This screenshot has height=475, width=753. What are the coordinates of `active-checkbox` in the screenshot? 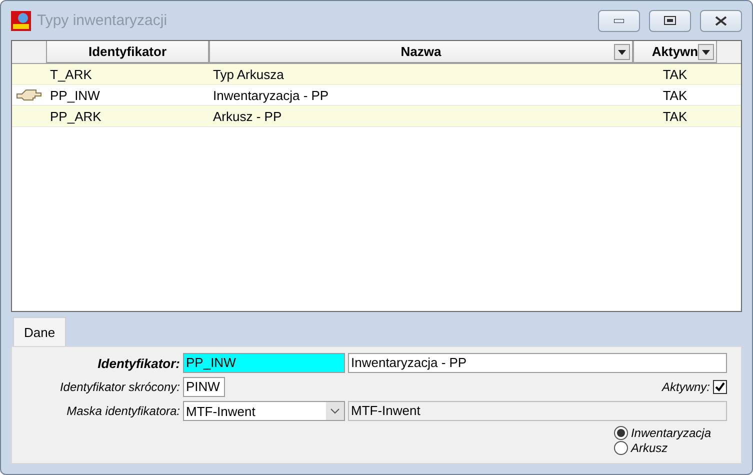 It's located at (720, 387).